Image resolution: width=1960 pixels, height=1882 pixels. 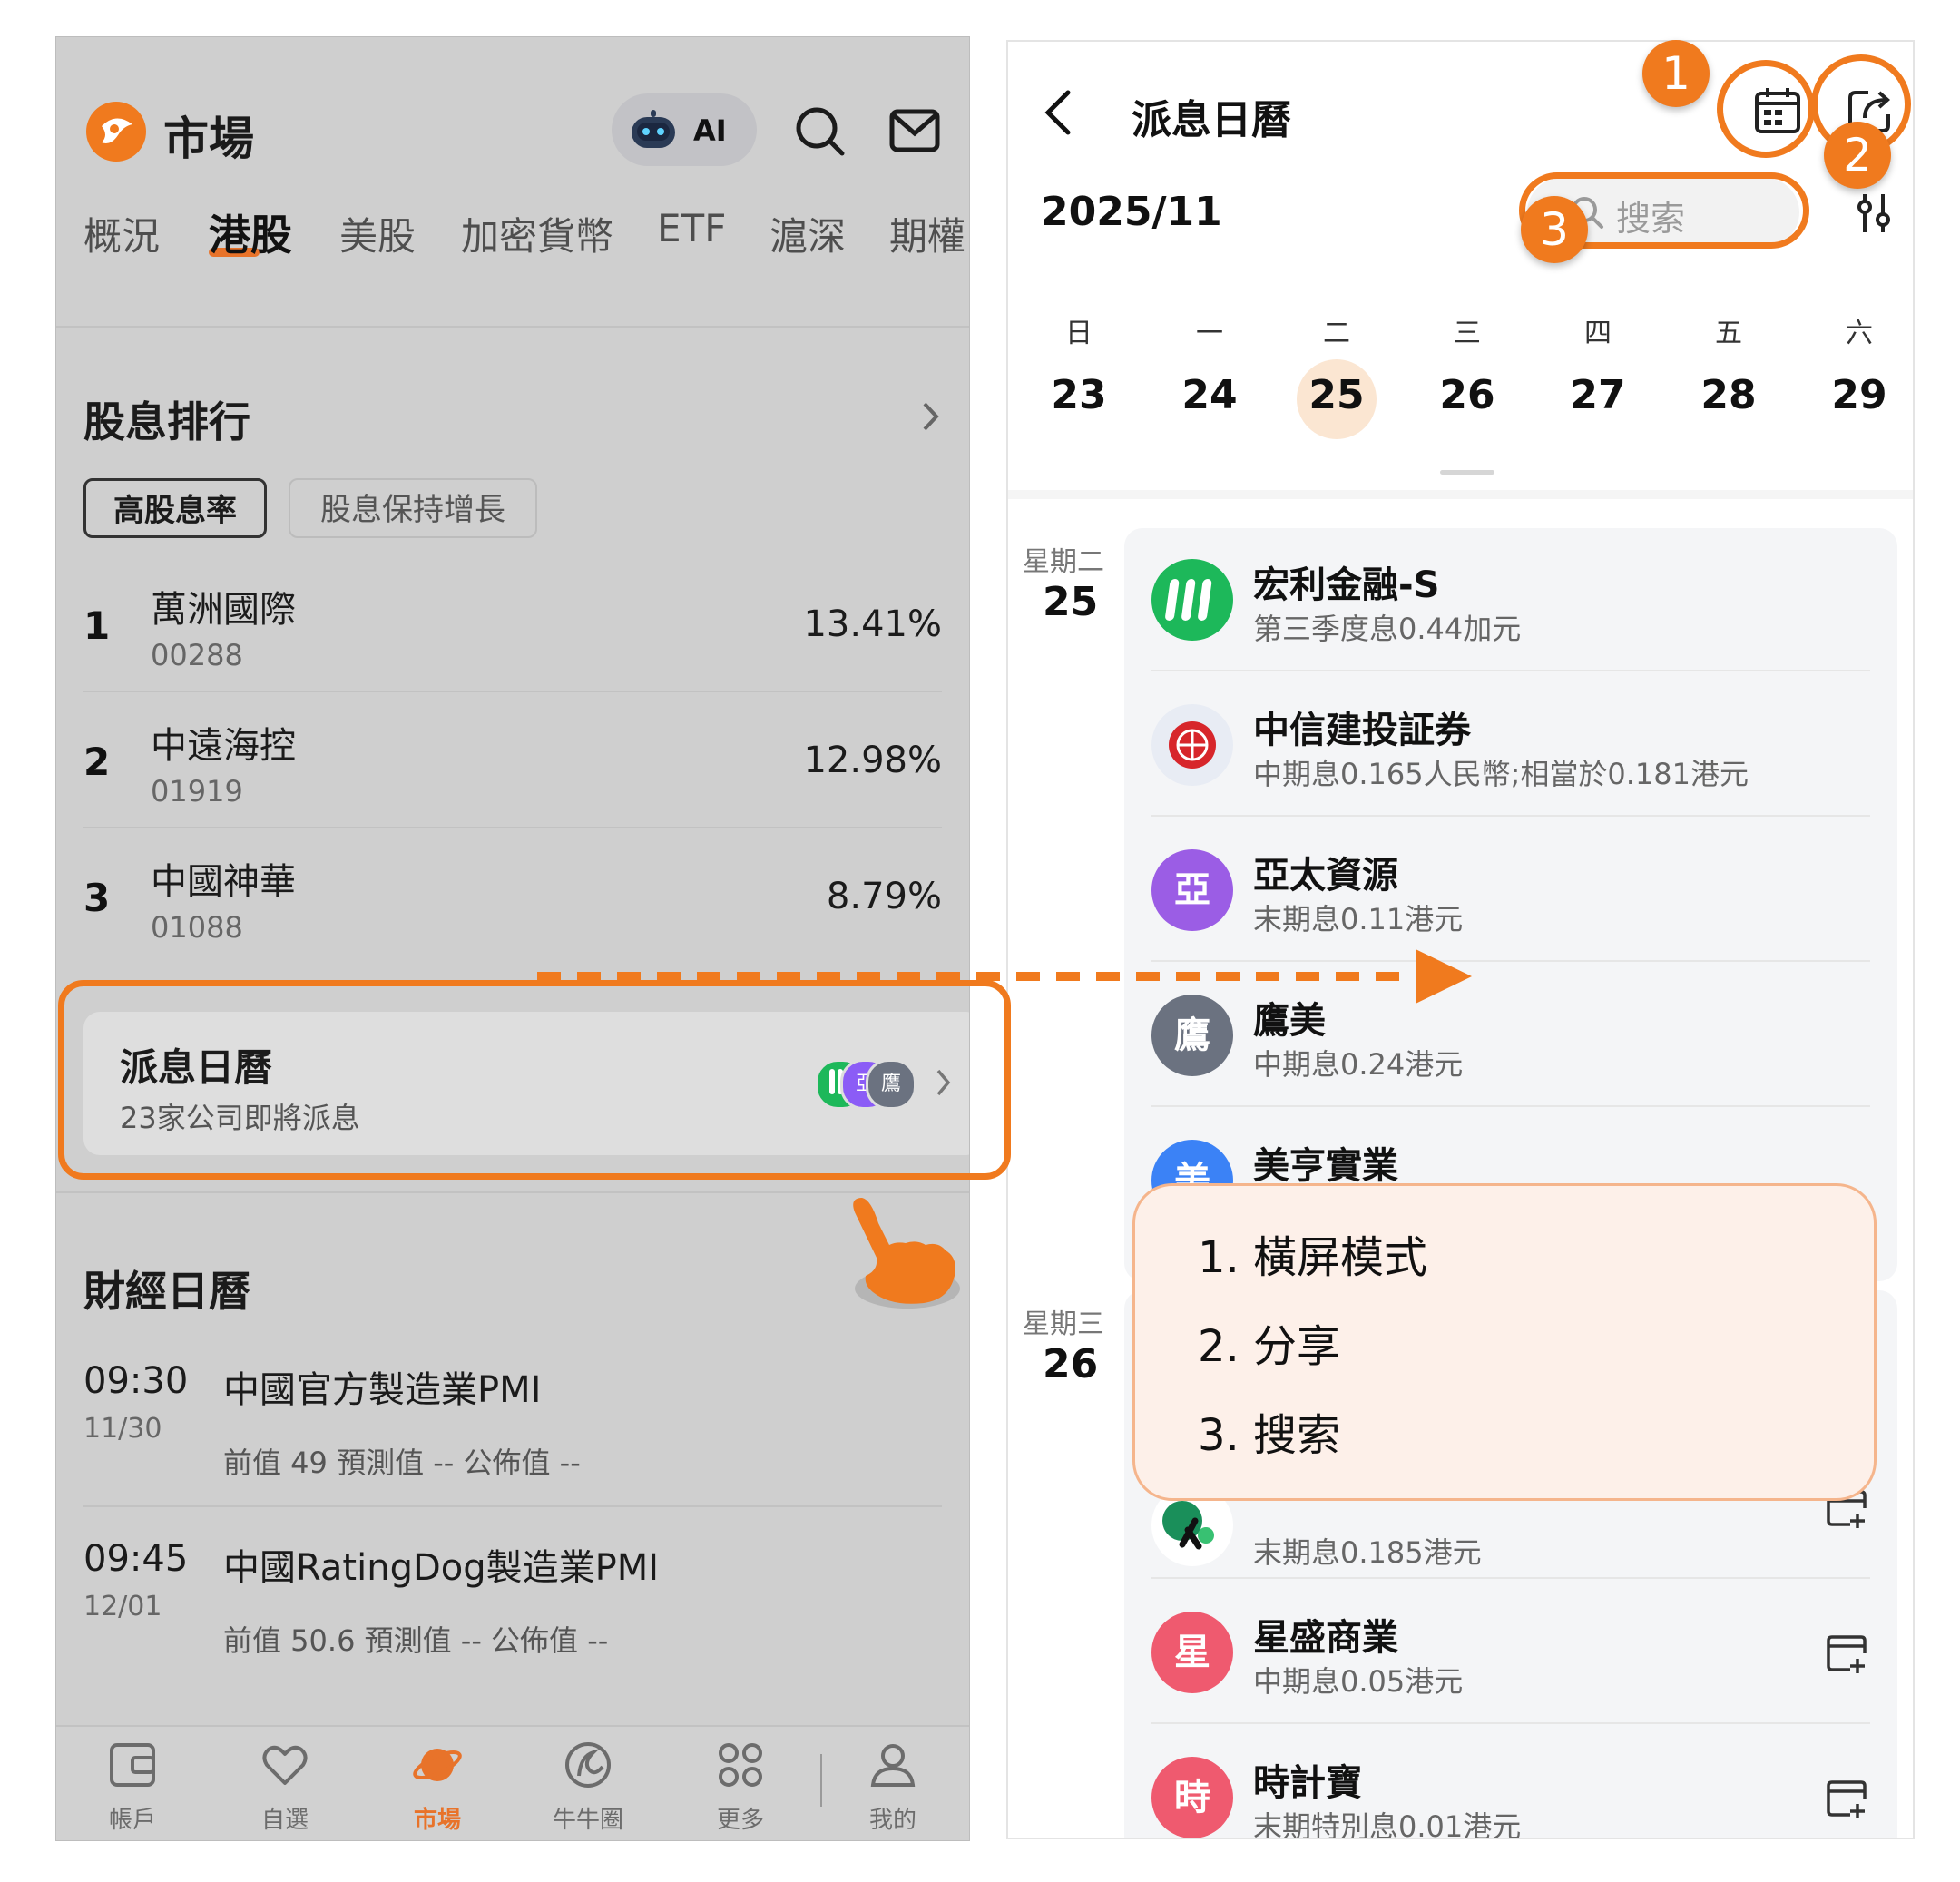 What do you see at coordinates (132, 1820) in the screenshot?
I see `tab-label: 帳戶` at bounding box center [132, 1820].